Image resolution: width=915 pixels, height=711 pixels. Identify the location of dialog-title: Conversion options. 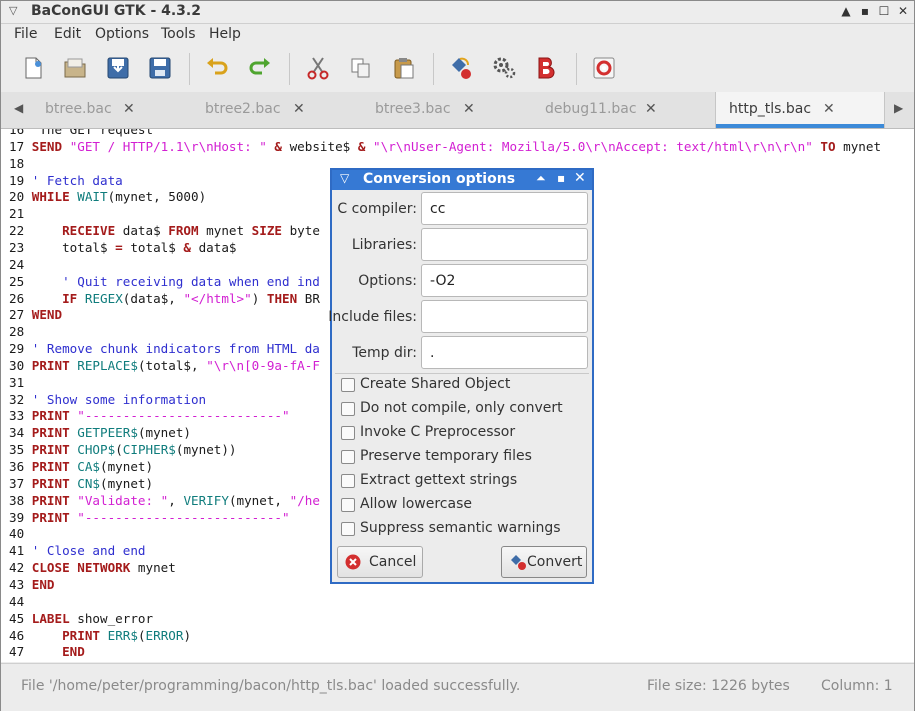
(439, 179).